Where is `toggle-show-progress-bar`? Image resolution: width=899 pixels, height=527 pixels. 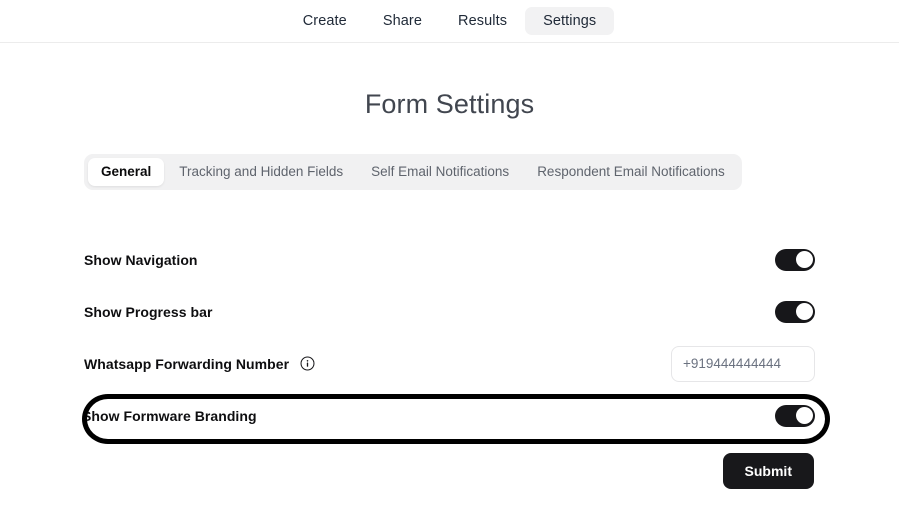 toggle-show-progress-bar is located at coordinates (795, 311).